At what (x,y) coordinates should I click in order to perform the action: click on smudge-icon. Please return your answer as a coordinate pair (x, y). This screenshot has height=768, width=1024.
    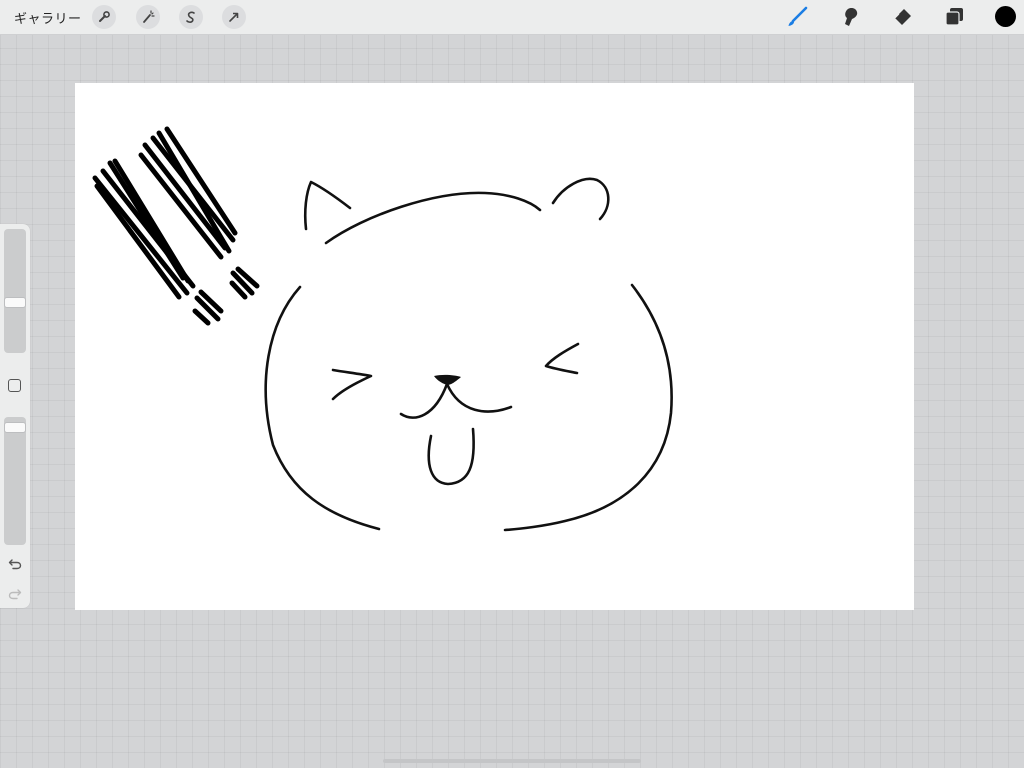
    Looking at the image, I should click on (851, 17).